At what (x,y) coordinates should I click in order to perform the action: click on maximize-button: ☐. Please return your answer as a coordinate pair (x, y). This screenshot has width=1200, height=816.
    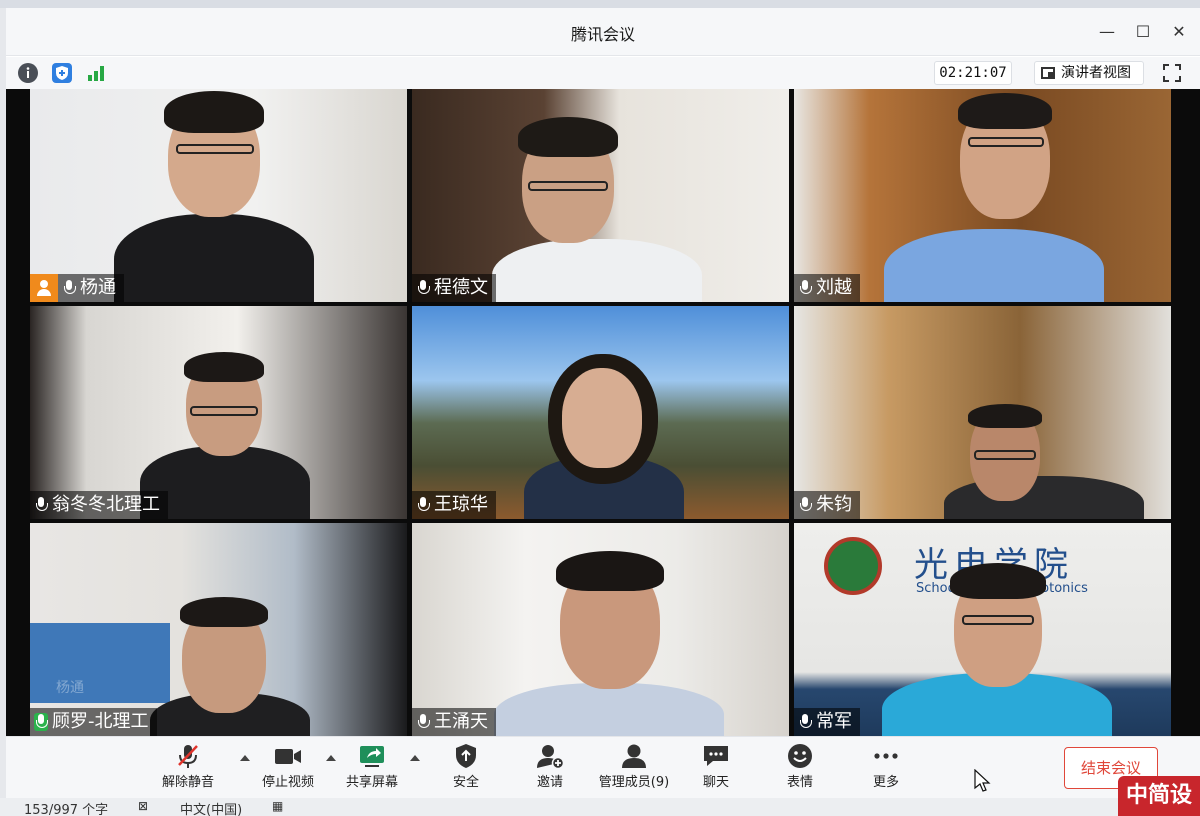
    Looking at the image, I should click on (1143, 32).